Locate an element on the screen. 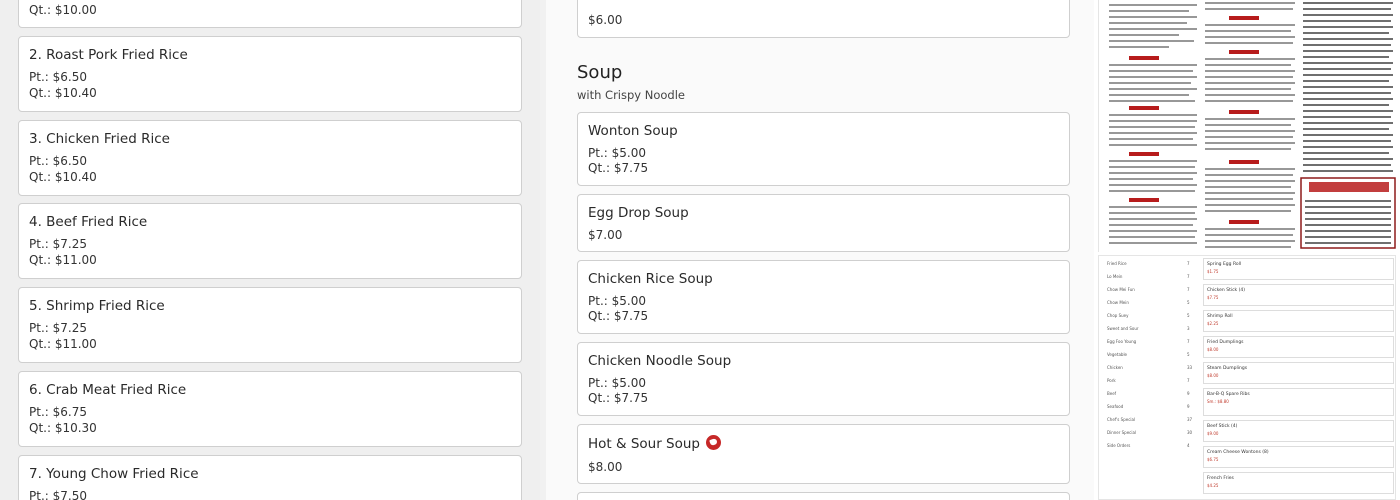 This screenshot has width=1400, height=500. pint-price: Pt.: $6.75 is located at coordinates (58, 412).